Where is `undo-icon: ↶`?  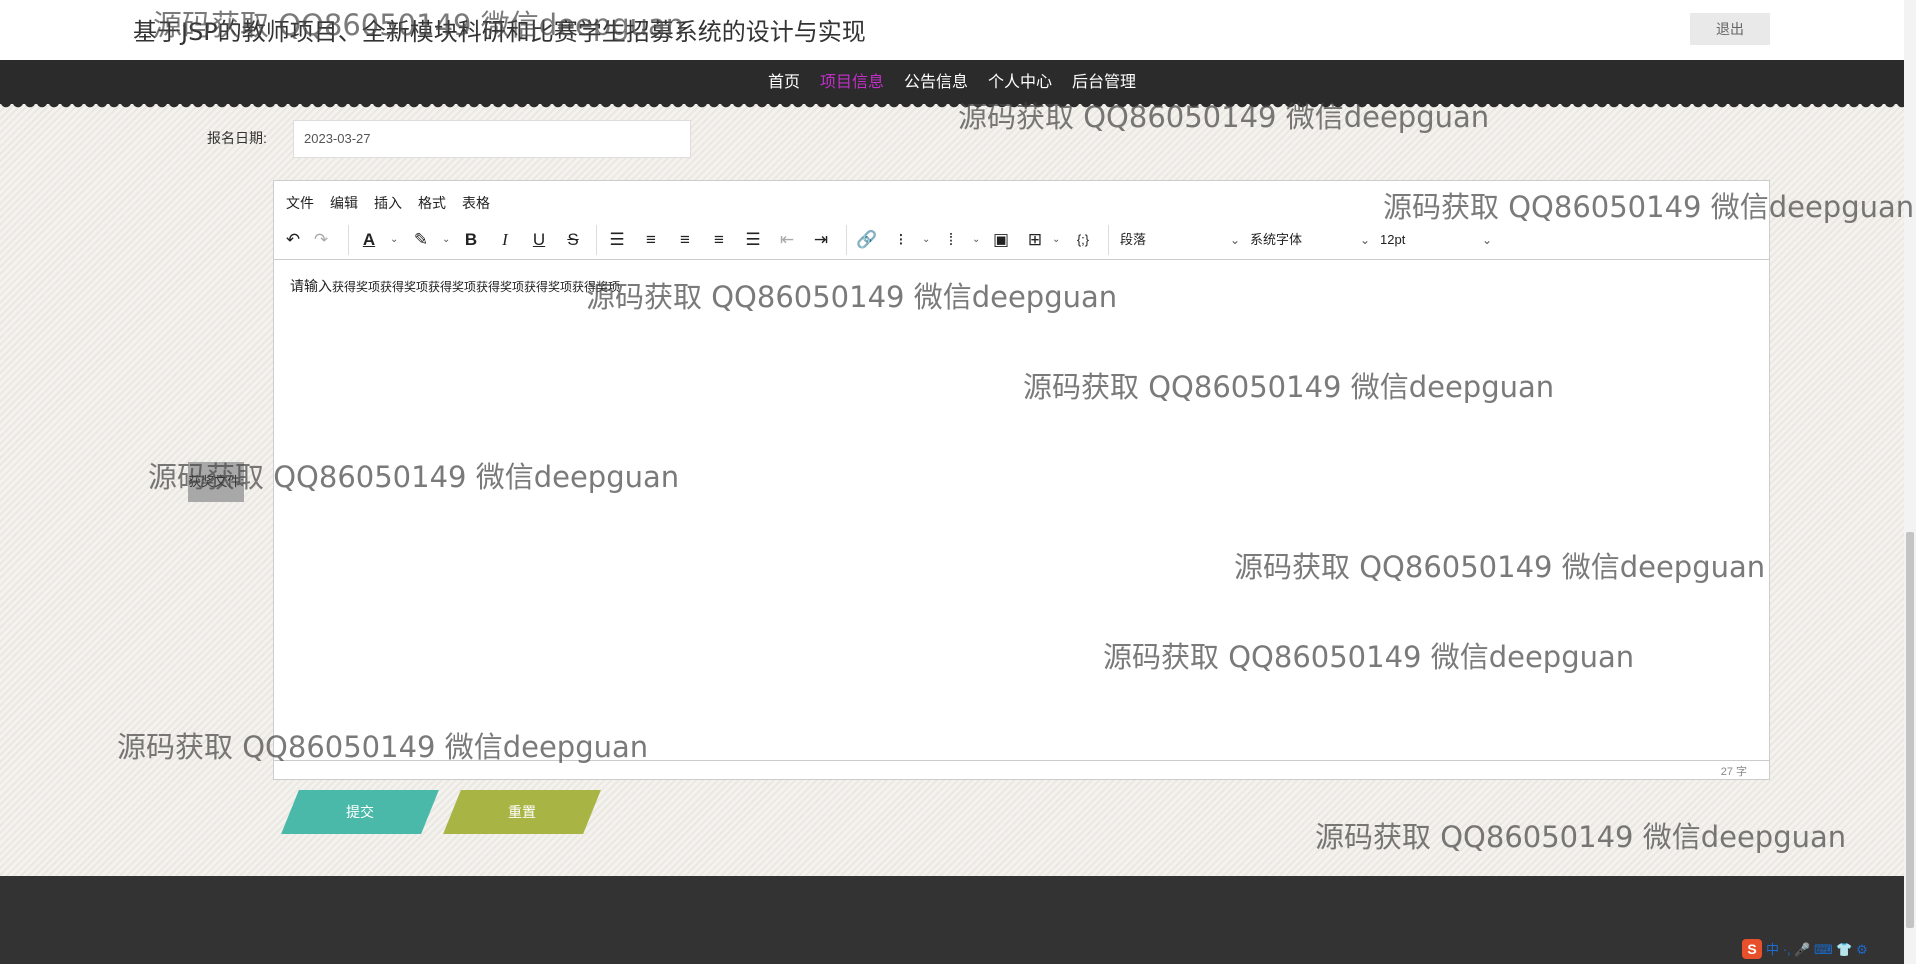 undo-icon: ↶ is located at coordinates (293, 240).